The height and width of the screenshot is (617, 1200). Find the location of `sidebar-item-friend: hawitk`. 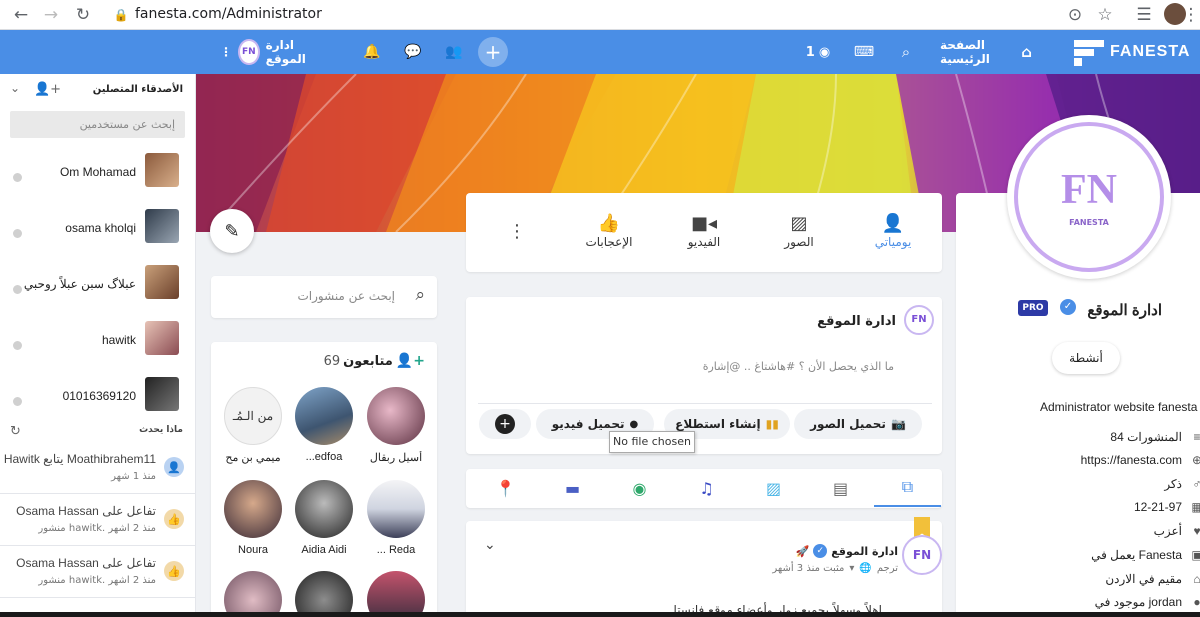

sidebar-item-friend: hawitk is located at coordinates (97, 347).